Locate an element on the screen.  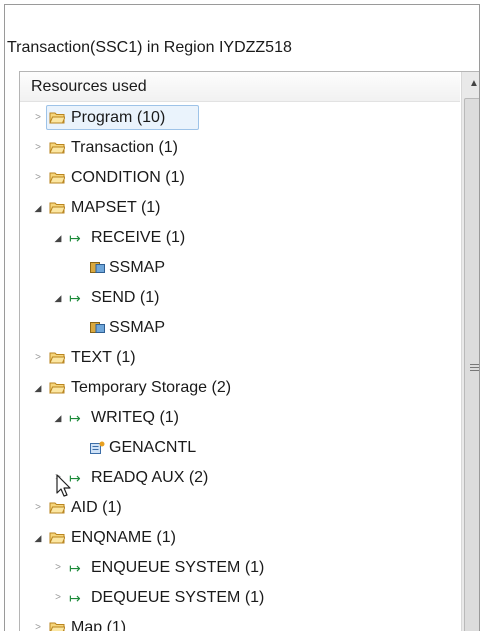
tree-row-program: > Program (10) is located at coordinates (240, 118).